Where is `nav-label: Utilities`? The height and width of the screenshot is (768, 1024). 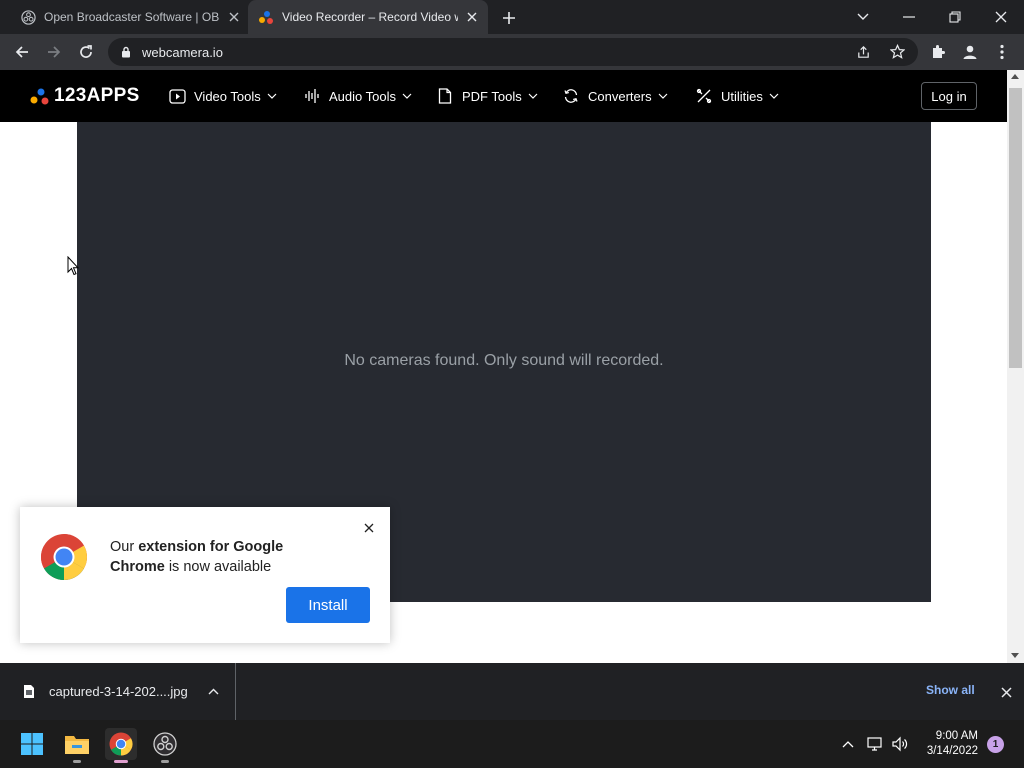 nav-label: Utilities is located at coordinates (742, 96).